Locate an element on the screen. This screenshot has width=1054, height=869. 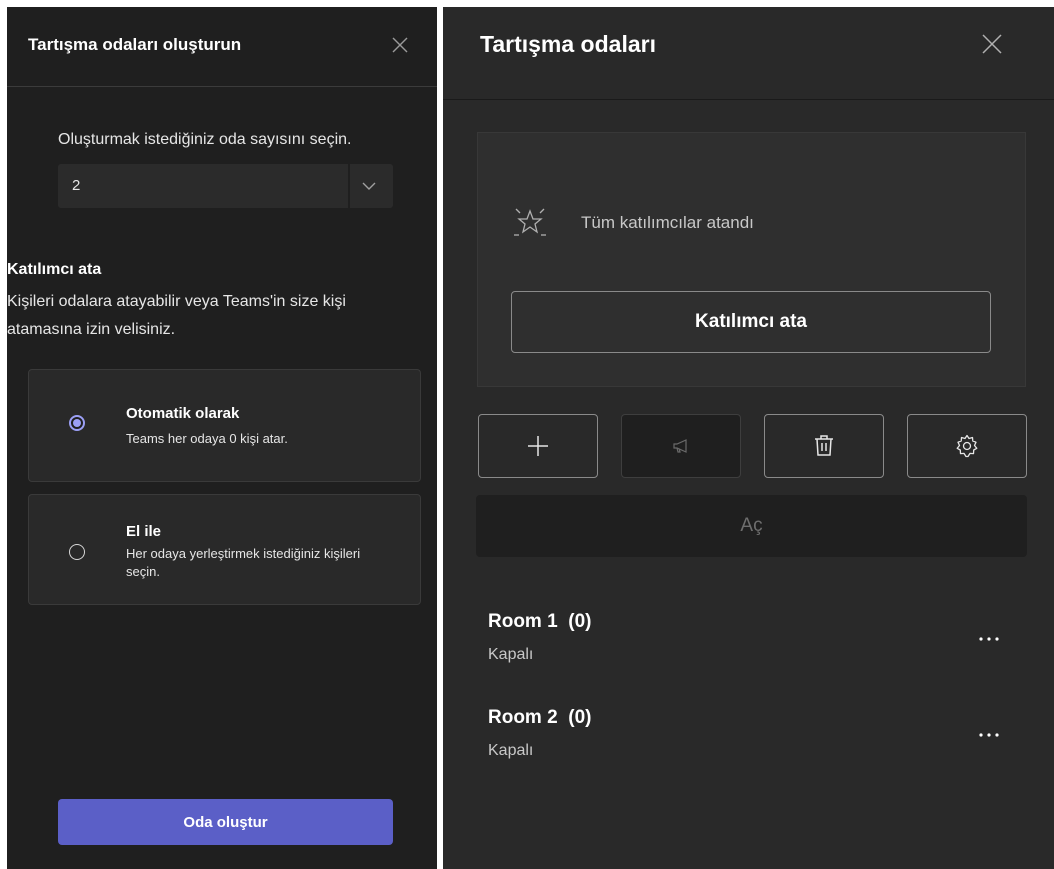
radio-unselected-icon is located at coordinates (77, 552).